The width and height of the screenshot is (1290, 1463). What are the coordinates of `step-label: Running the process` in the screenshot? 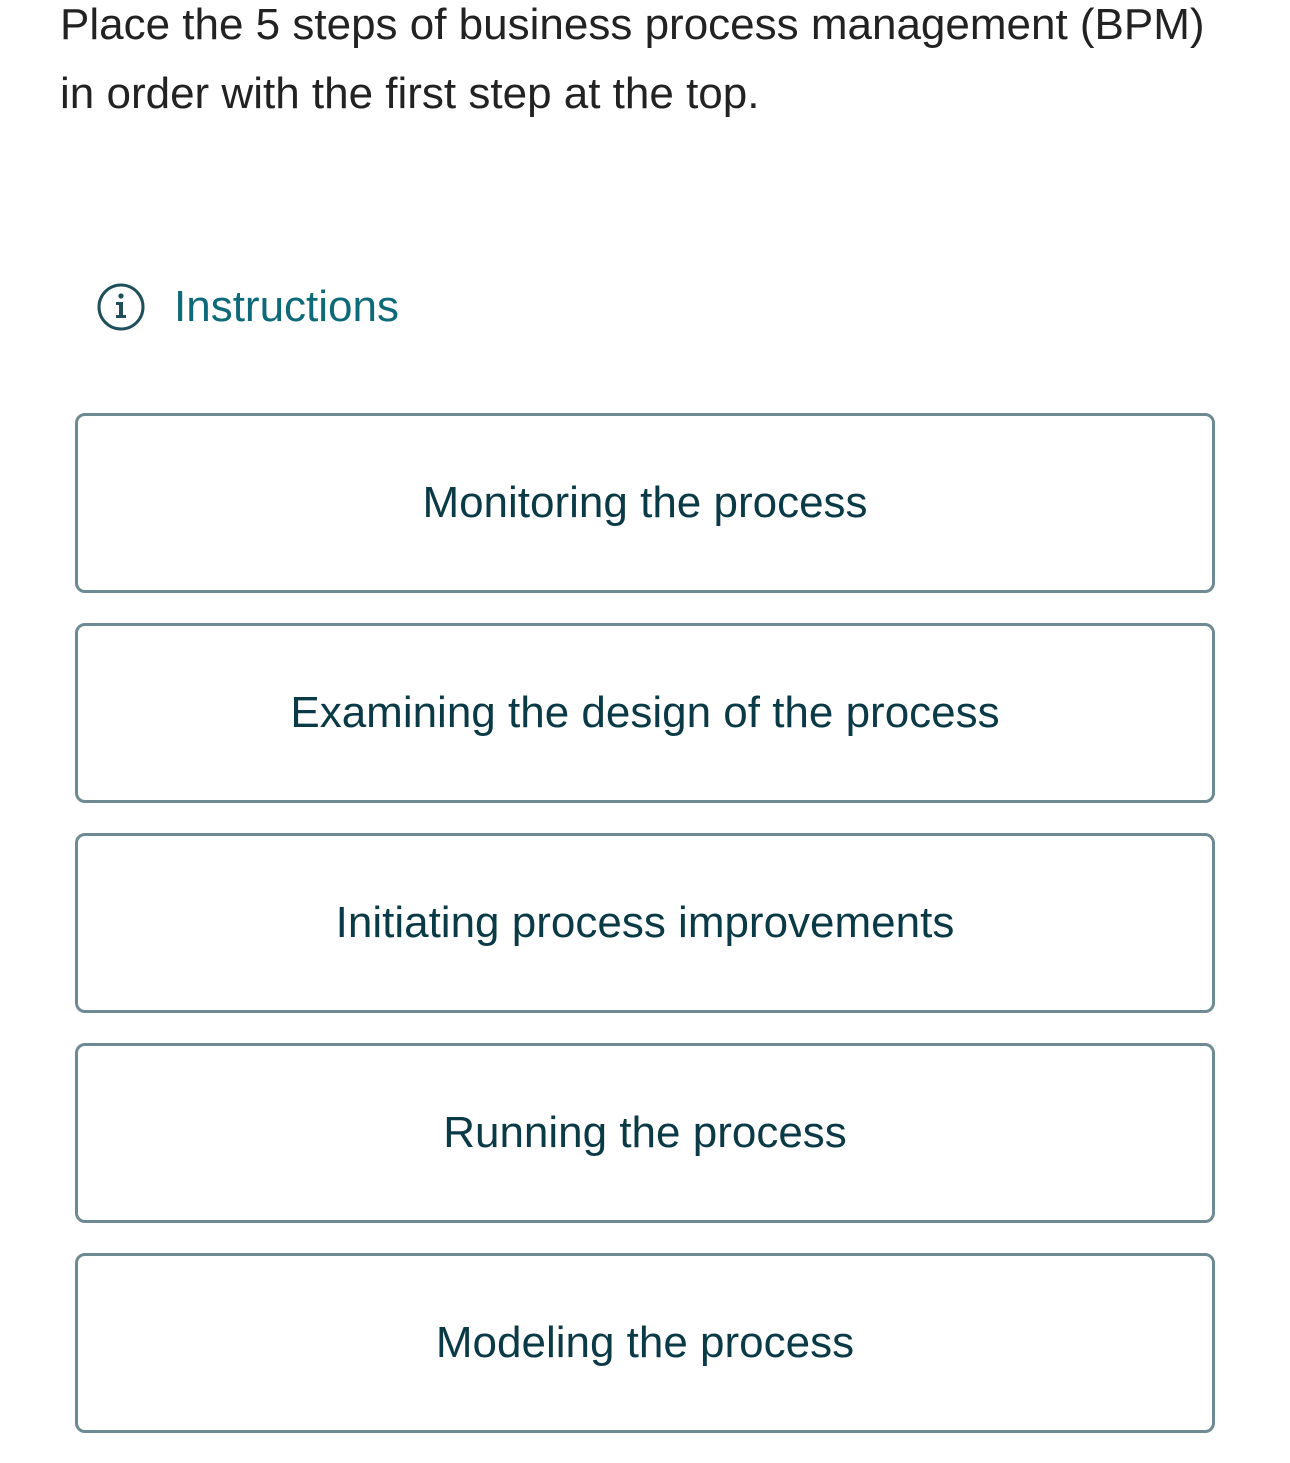 It's located at (645, 1132).